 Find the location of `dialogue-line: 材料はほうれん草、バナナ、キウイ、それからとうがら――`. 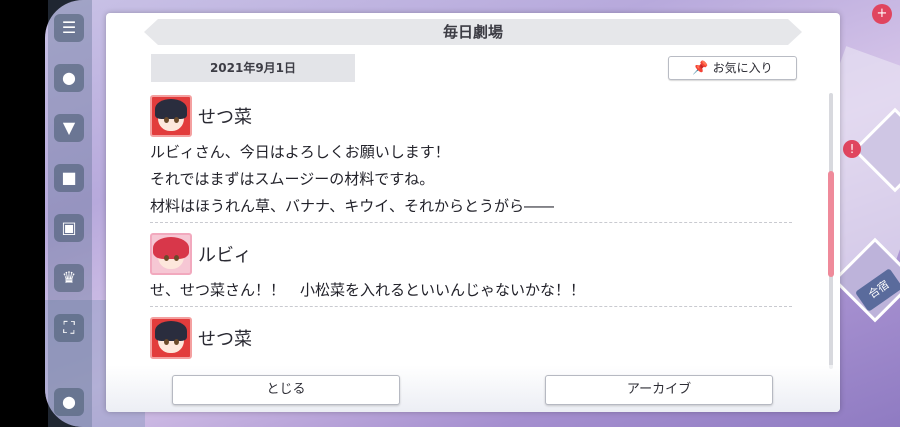

dialogue-line: 材料はほうれん草、バナナ、キウイ、それからとうがら―― is located at coordinates (352, 206).